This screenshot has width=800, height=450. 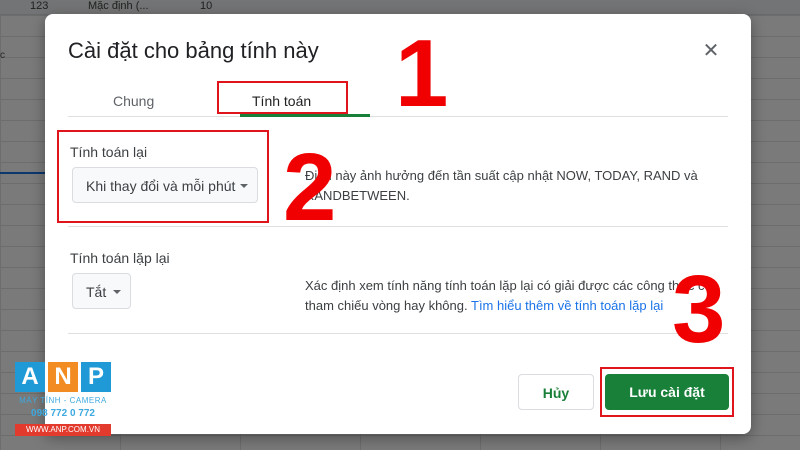 What do you see at coordinates (699, 309) in the screenshot?
I see `annotation-number-3: 3` at bounding box center [699, 309].